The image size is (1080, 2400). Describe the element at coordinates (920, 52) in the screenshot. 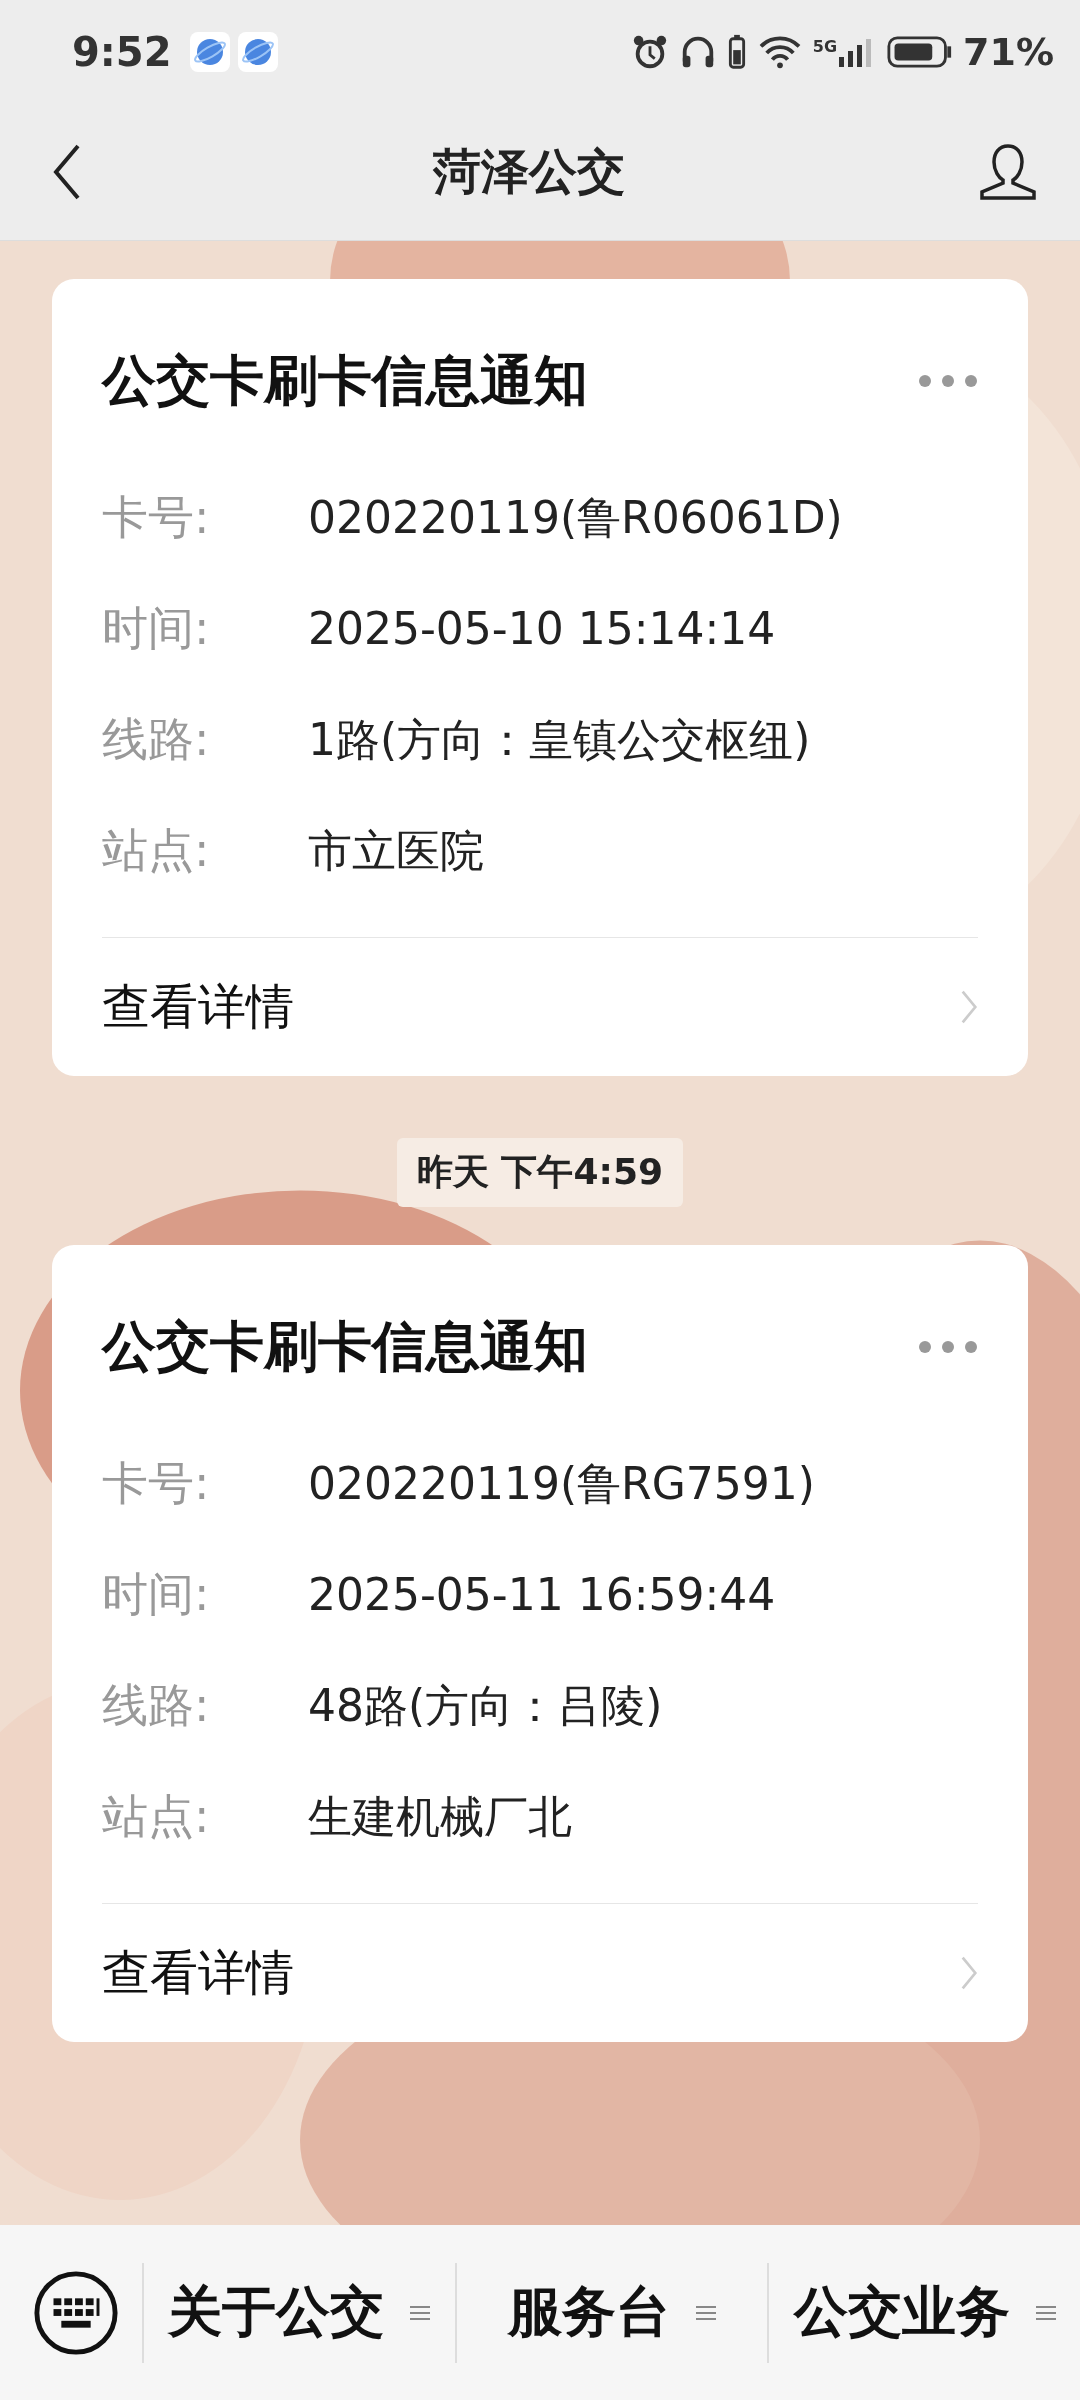

I see `battery-icon` at that location.